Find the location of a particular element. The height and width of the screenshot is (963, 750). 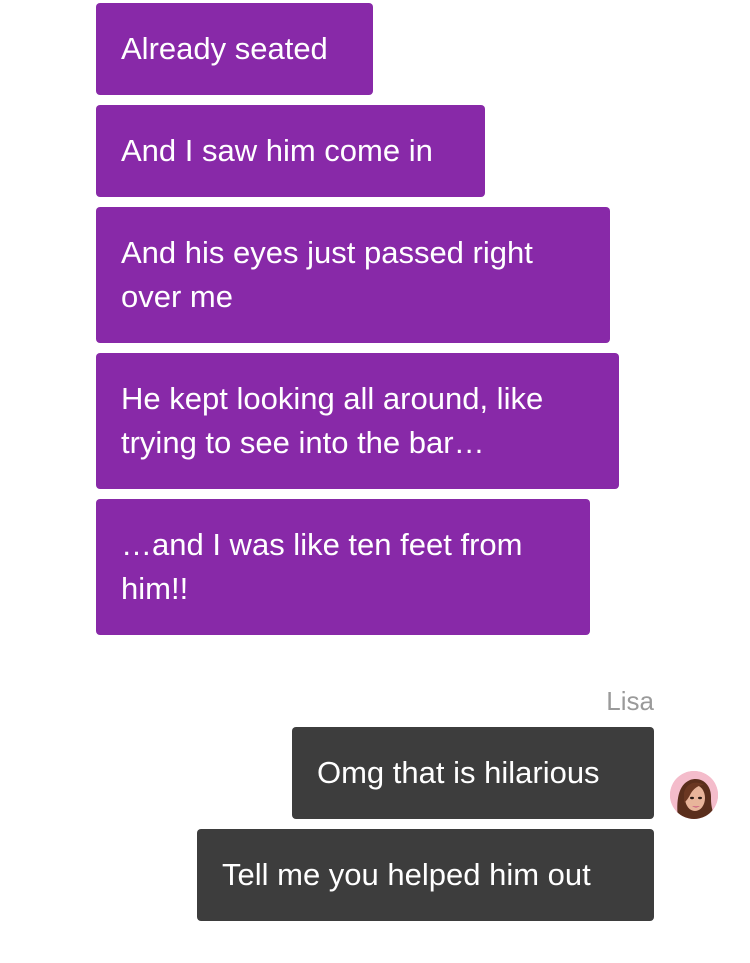

message-bubble-incoming: And his eyes just passed right over me is located at coordinates (353, 275).